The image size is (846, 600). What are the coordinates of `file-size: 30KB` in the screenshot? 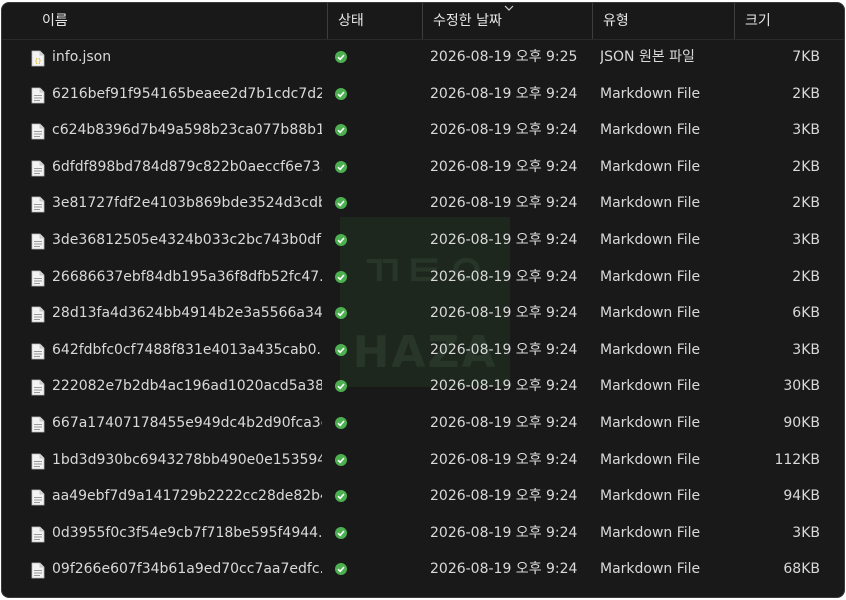 It's located at (801, 386).